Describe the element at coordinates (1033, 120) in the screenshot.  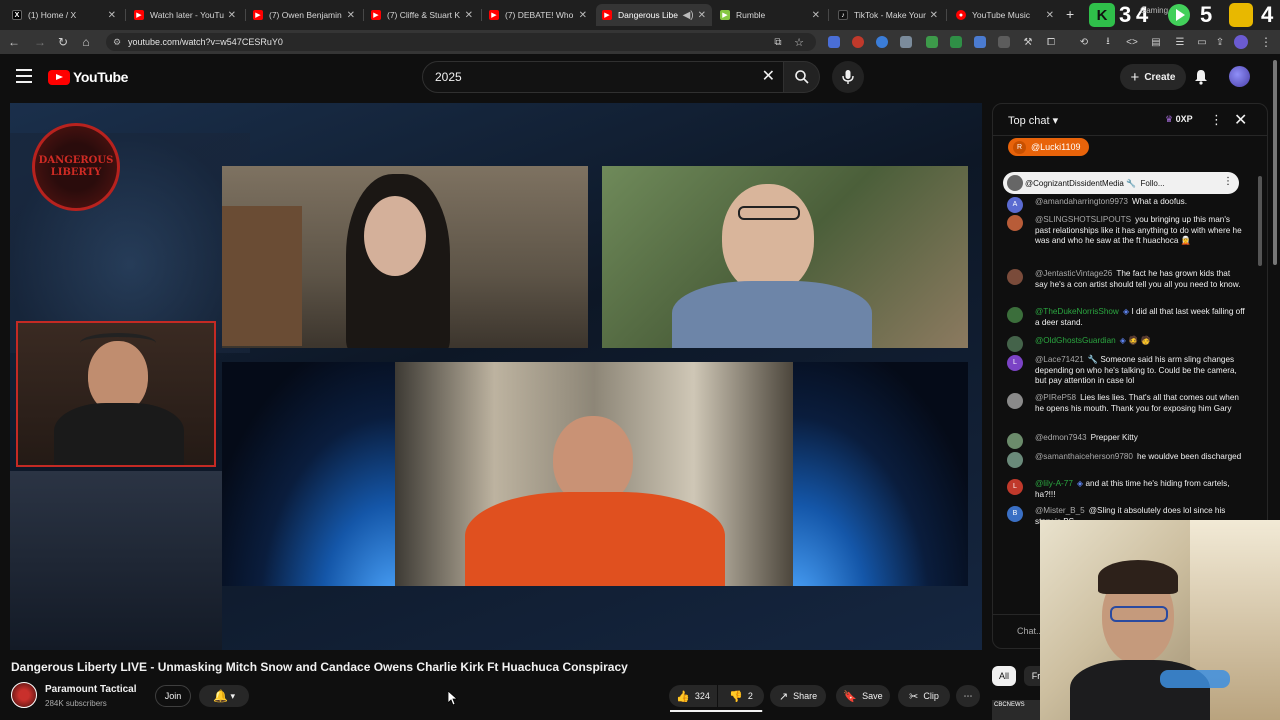
I see `top-chat-dropdown: Top chat ▾` at that location.